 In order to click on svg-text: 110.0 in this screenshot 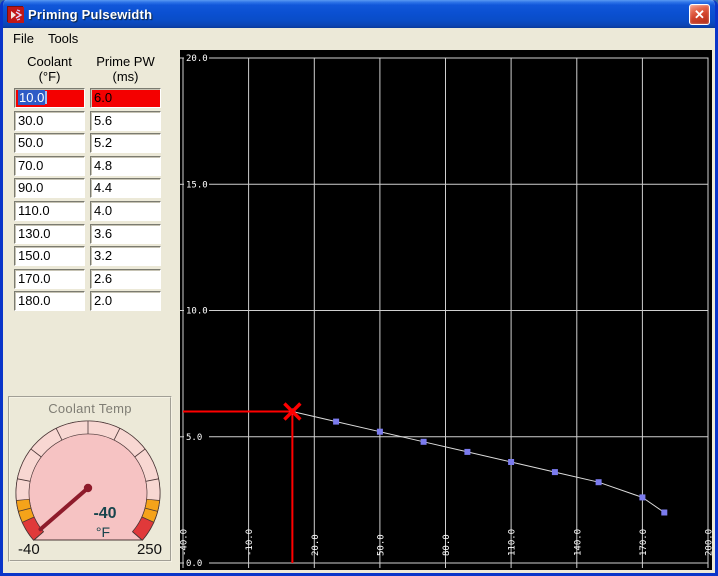, I will do `click(513, 542)`.